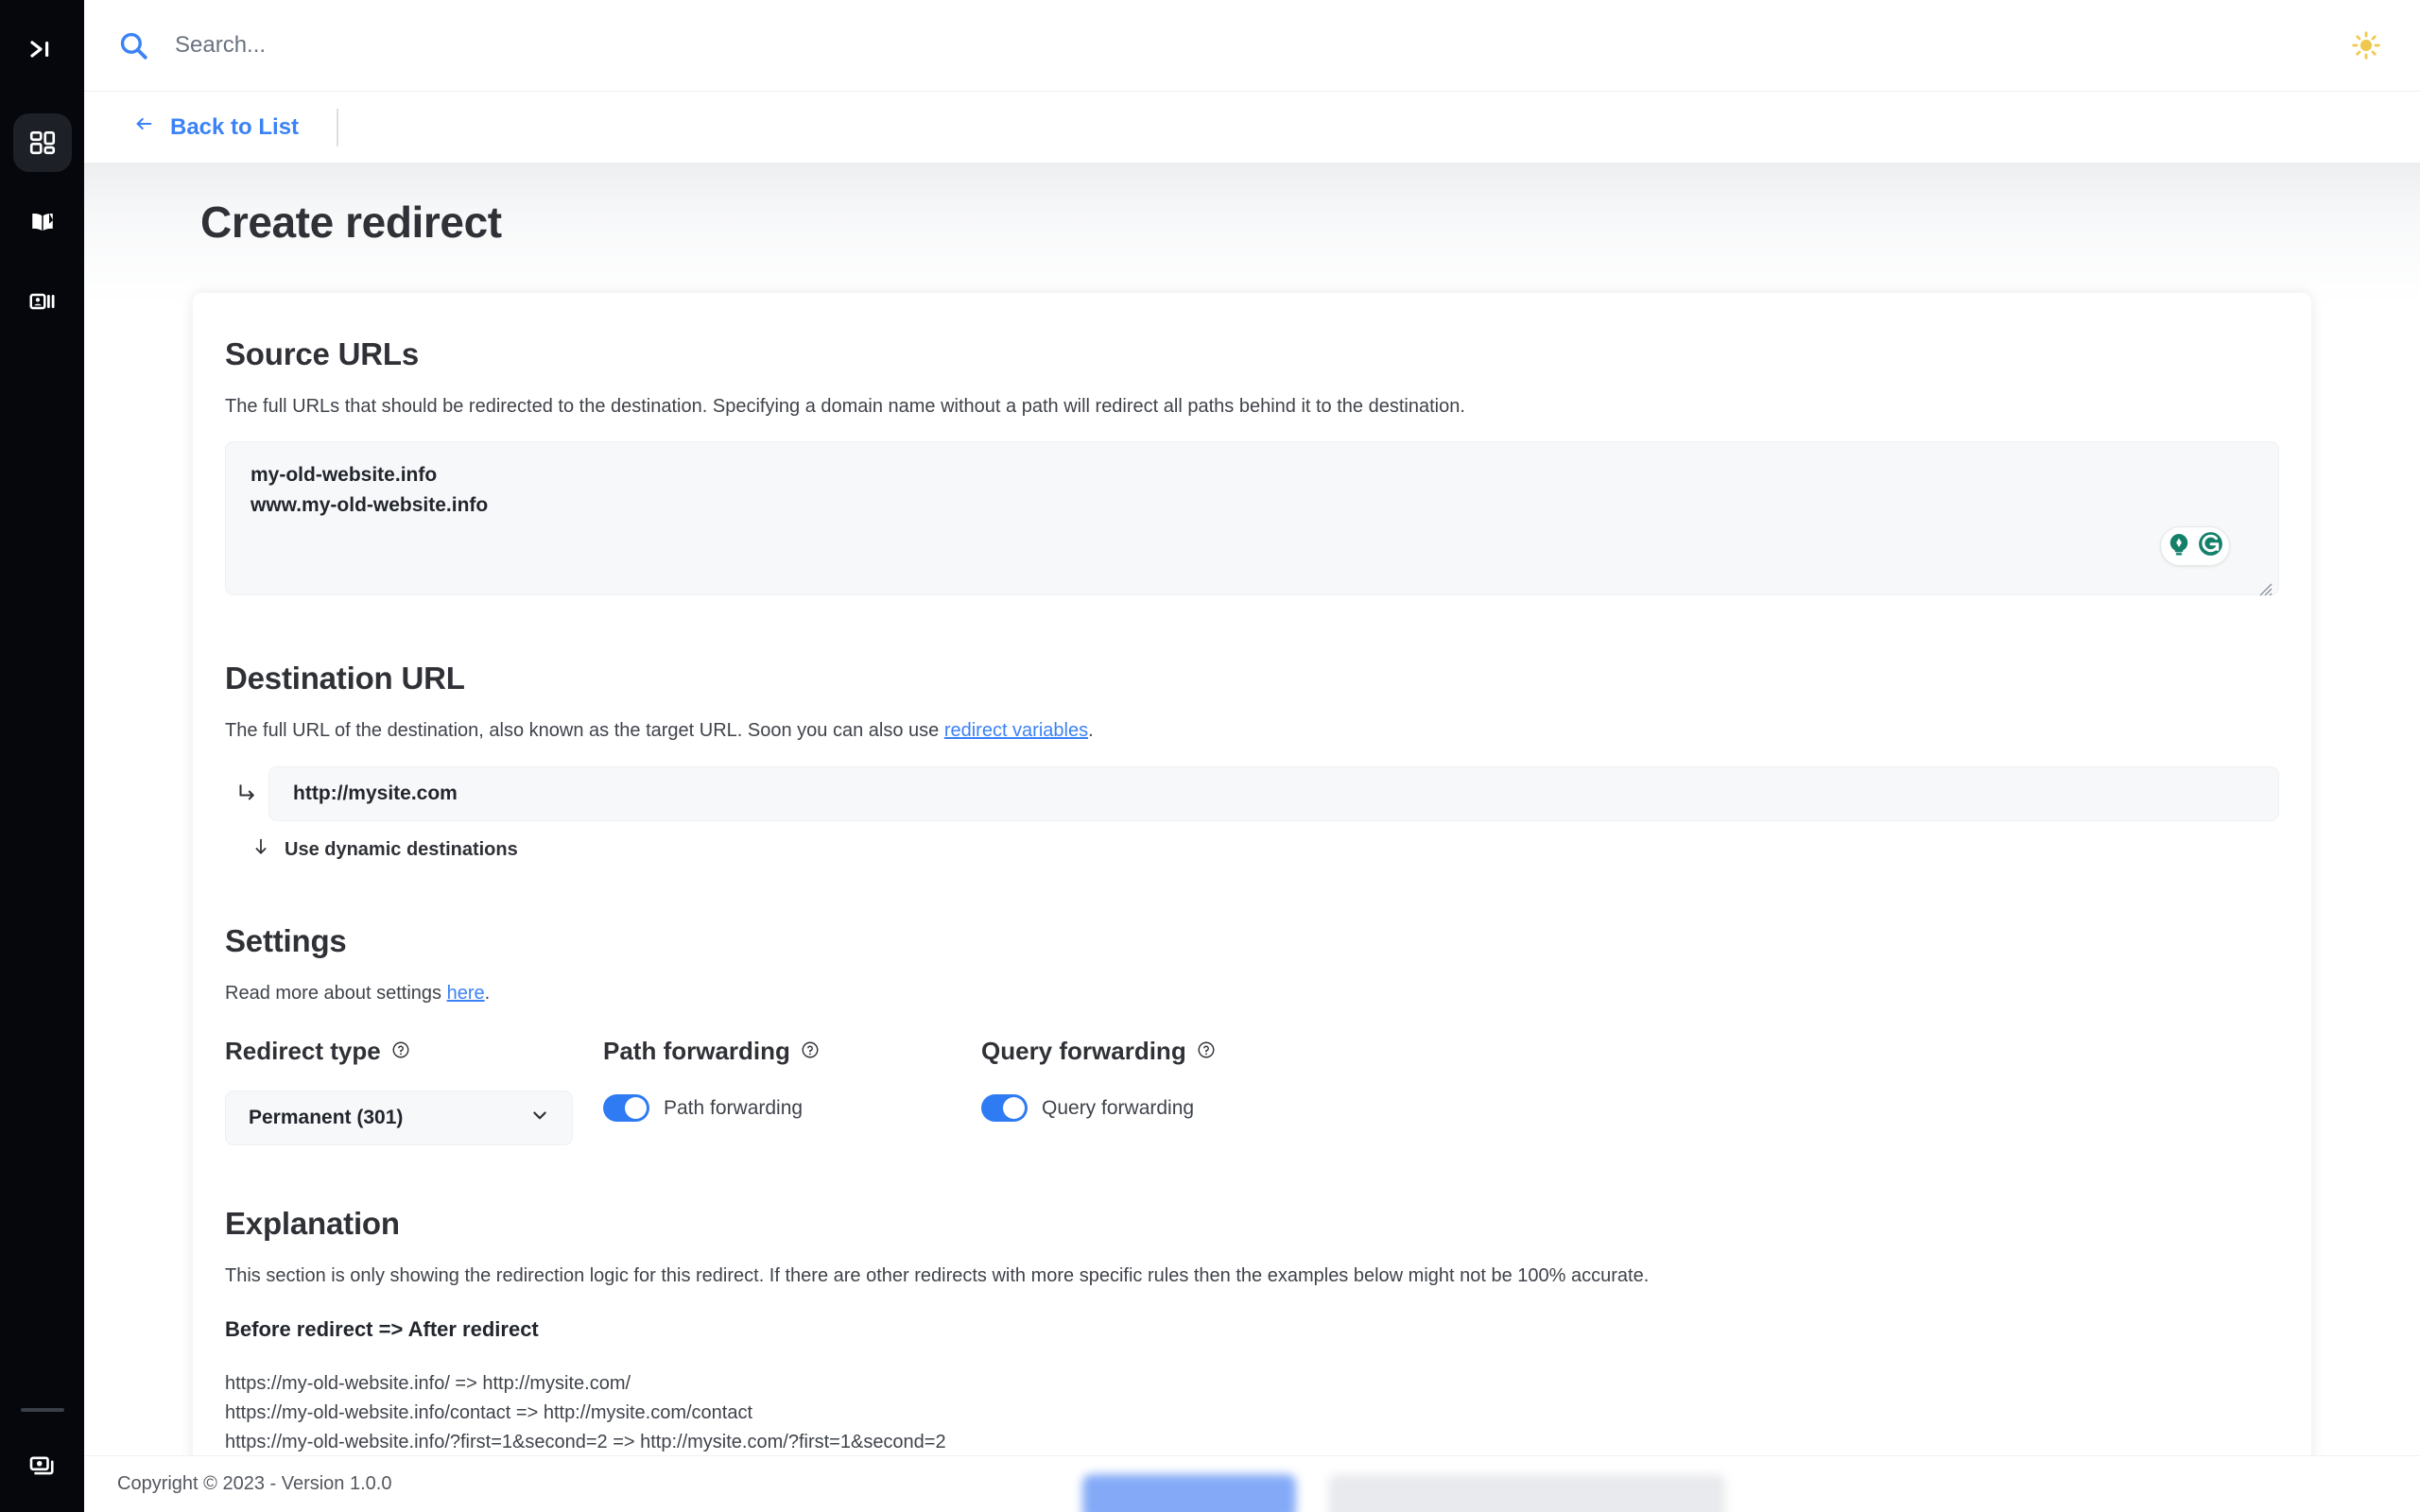 The width and height of the screenshot is (2420, 1512). What do you see at coordinates (1252, 993) in the screenshot?
I see `settings-description: Read more about settings here.` at bounding box center [1252, 993].